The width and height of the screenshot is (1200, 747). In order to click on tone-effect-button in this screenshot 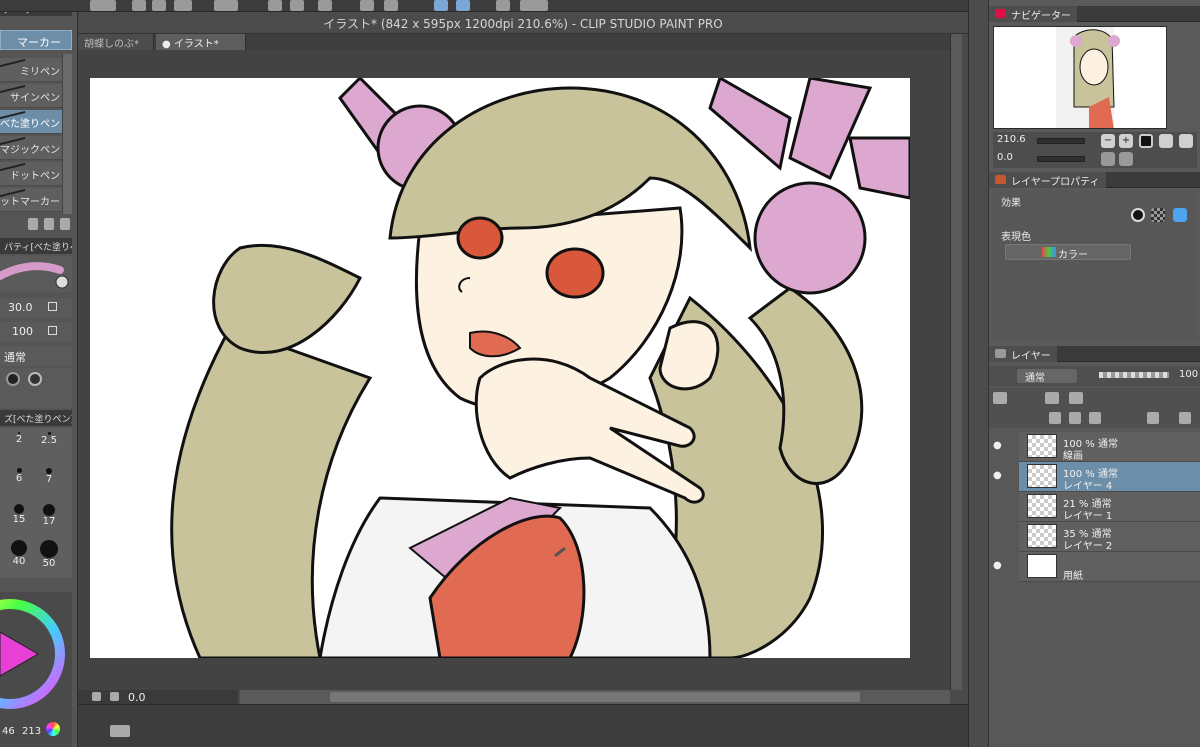, I will do `click(1158, 215)`.